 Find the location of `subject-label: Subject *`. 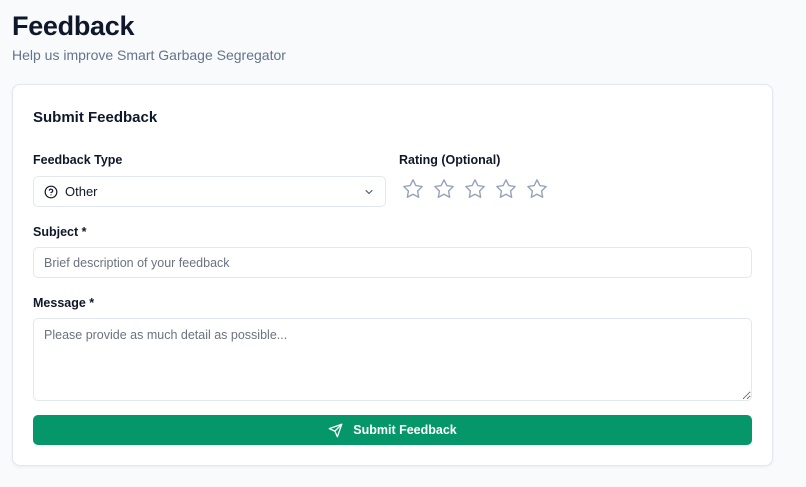

subject-label: Subject * is located at coordinates (60, 232).